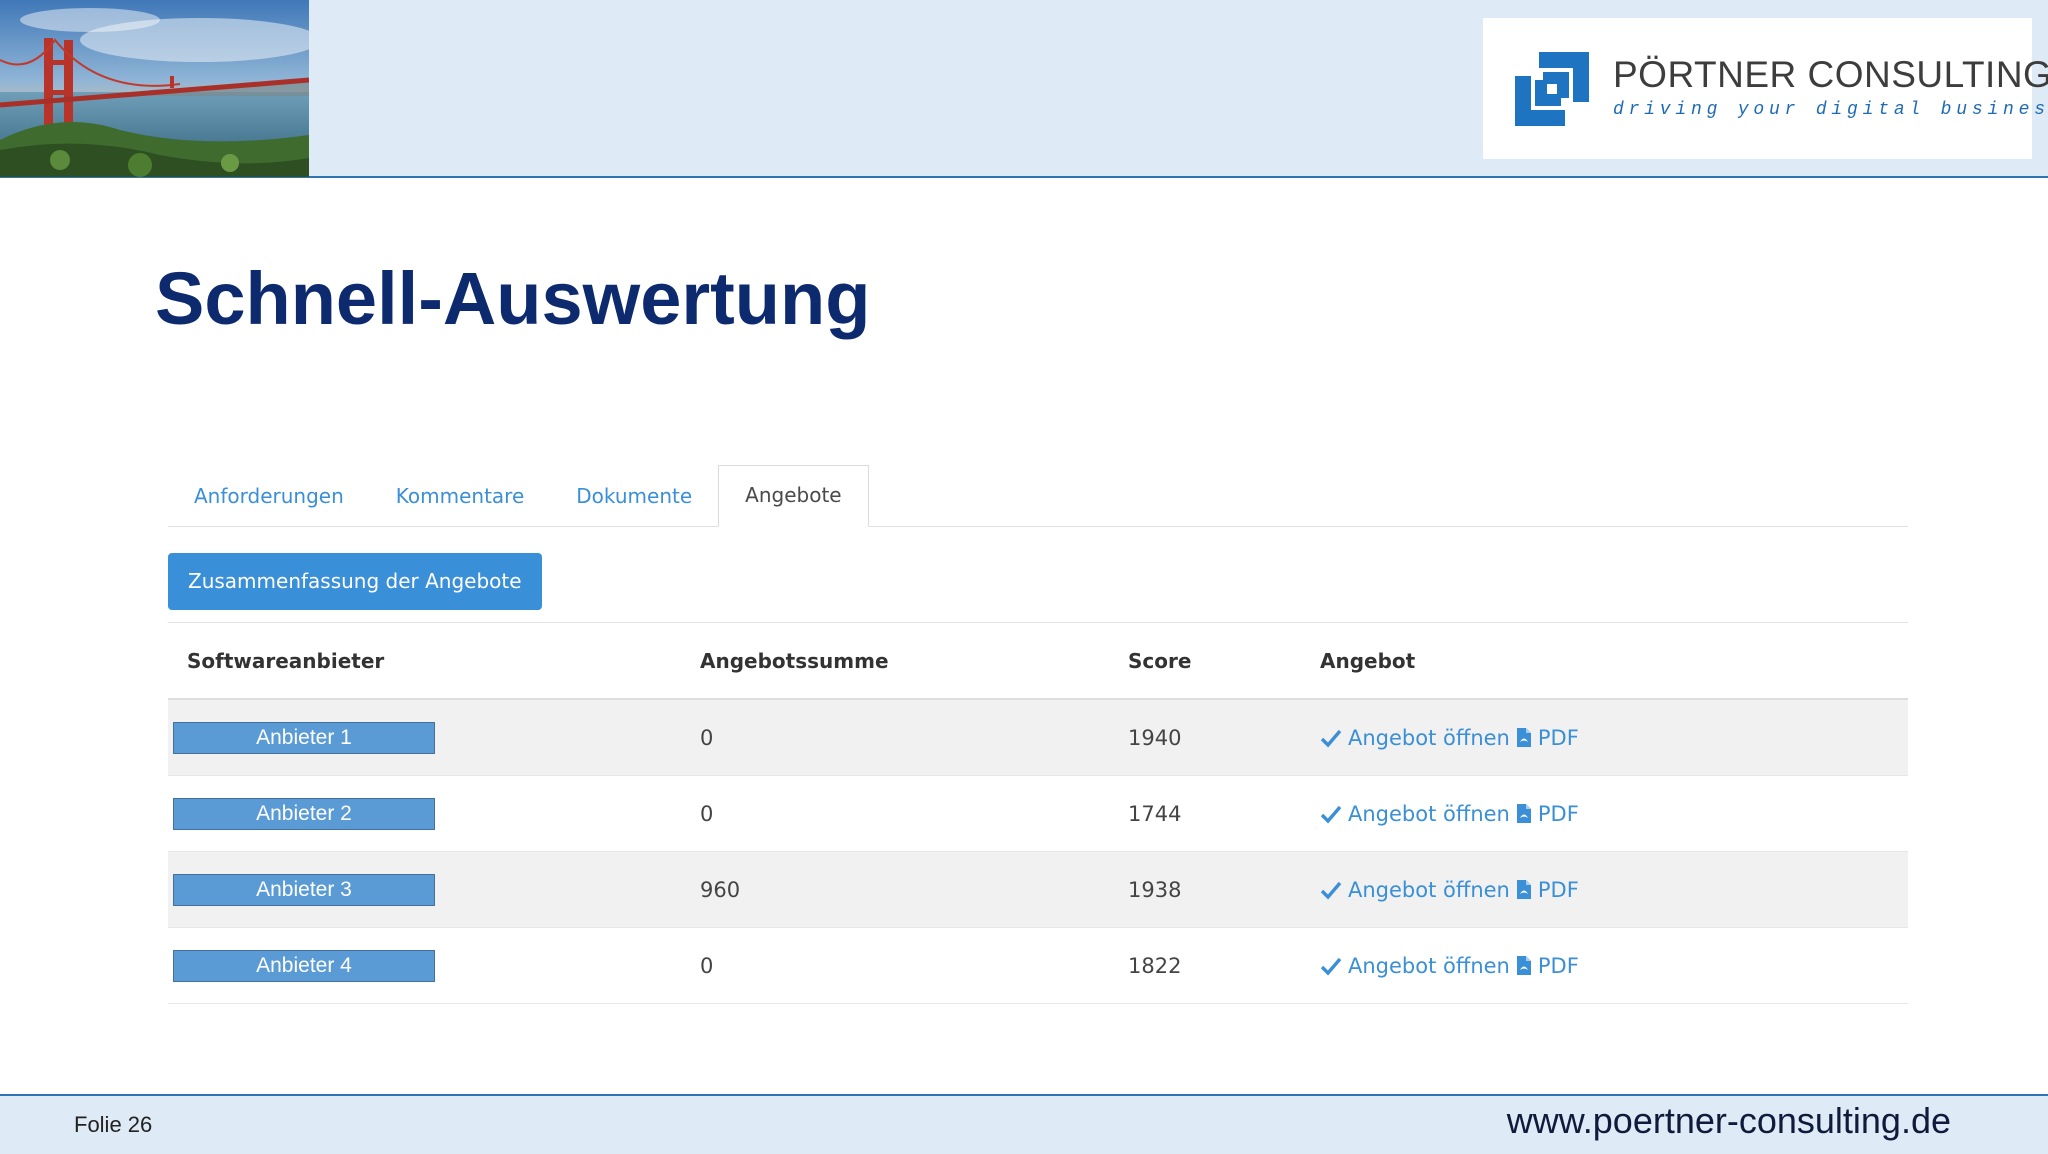 The image size is (2048, 1154). I want to click on slide-title: Schnell-Auswertung, so click(513, 298).